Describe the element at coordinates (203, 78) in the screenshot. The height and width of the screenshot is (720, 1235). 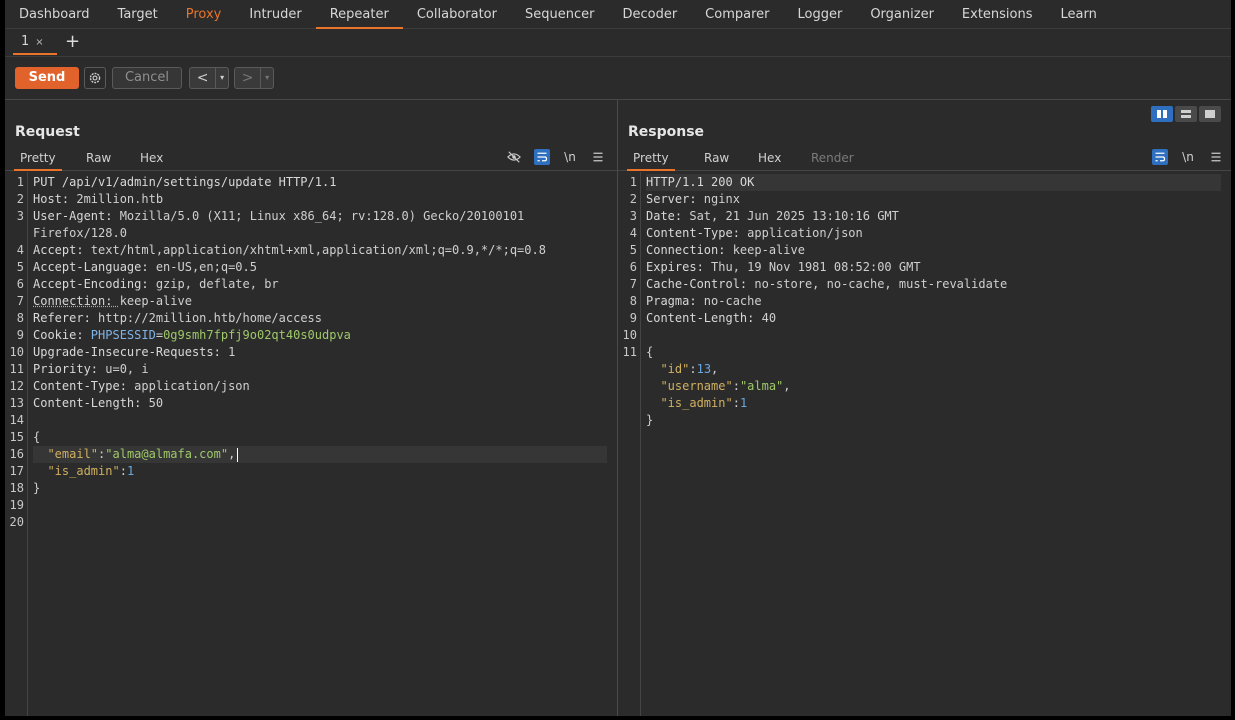
I see `back-arrow: <` at that location.